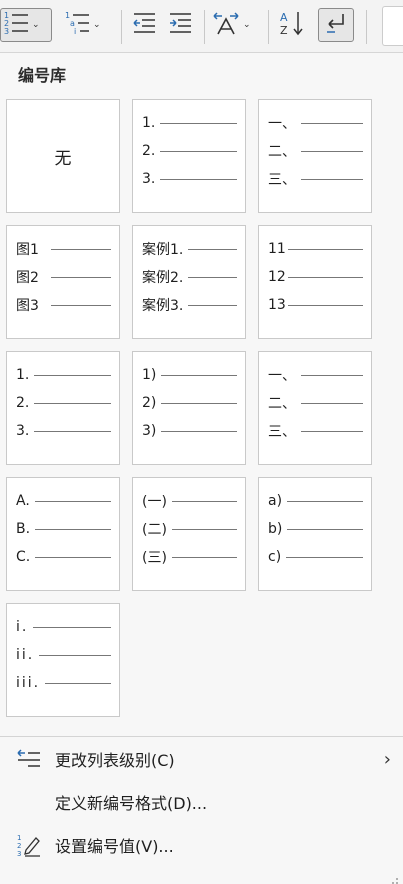 The height and width of the screenshot is (884, 403). I want to click on tile-row-label: 图1, so click(27, 250).